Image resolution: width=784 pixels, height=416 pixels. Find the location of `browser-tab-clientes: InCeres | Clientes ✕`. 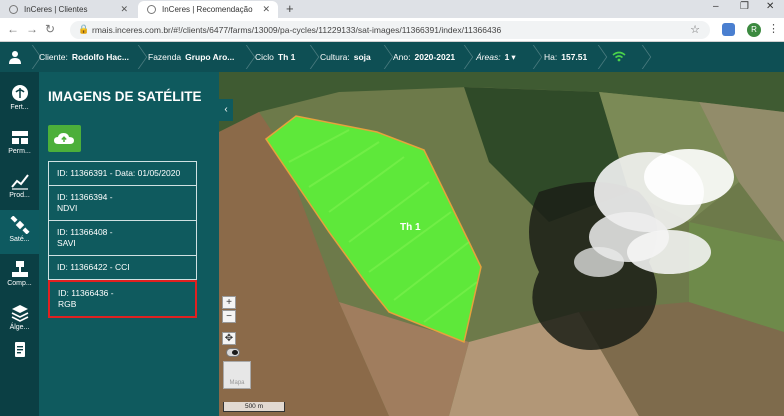

browser-tab-clientes: InCeres | Clientes ✕ is located at coordinates (68, 9).